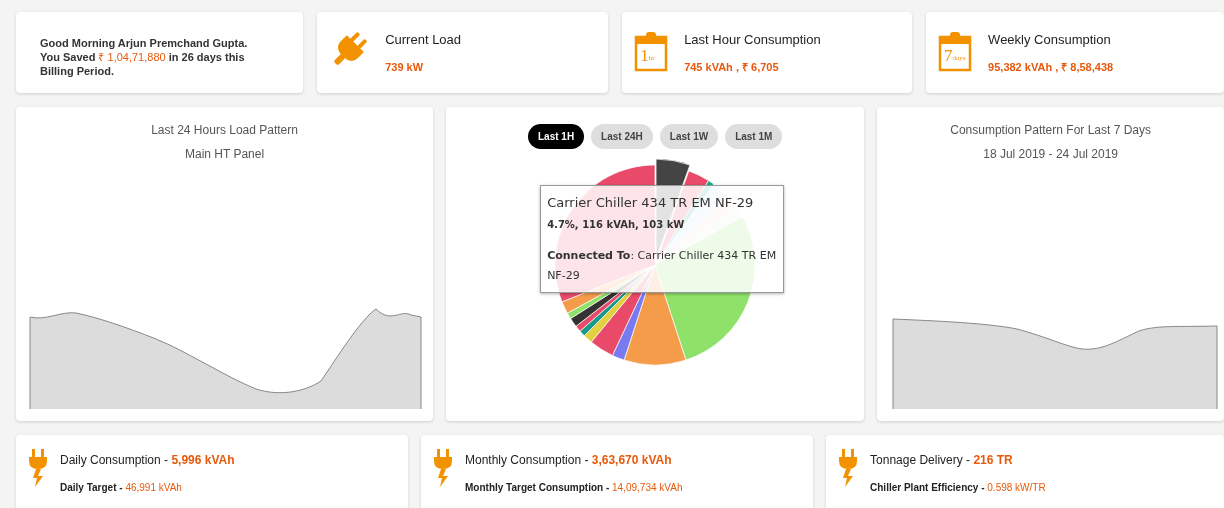 This screenshot has height=508, width=1224. I want to click on tooltip-stats: 4.7%, 116 kVAh, 103 kW, so click(616, 224).